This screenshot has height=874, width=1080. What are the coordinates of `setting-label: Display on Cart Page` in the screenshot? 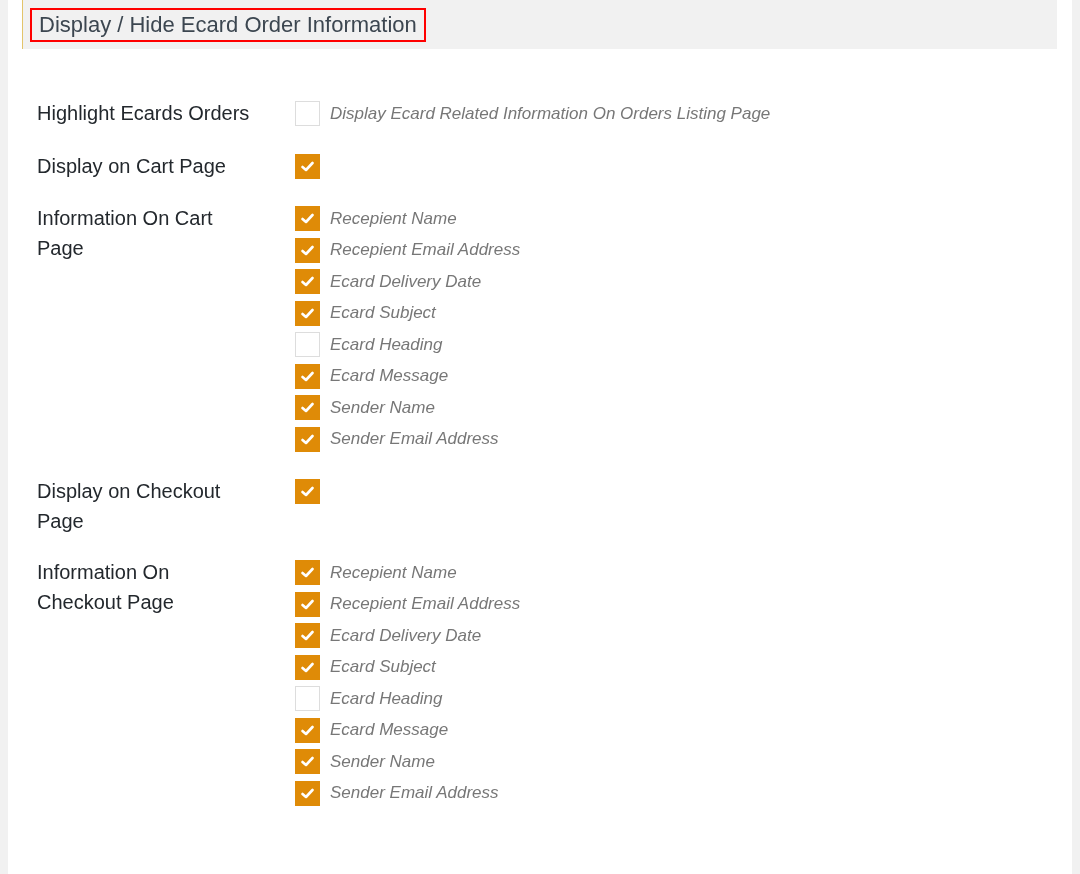 It's located at (132, 166).